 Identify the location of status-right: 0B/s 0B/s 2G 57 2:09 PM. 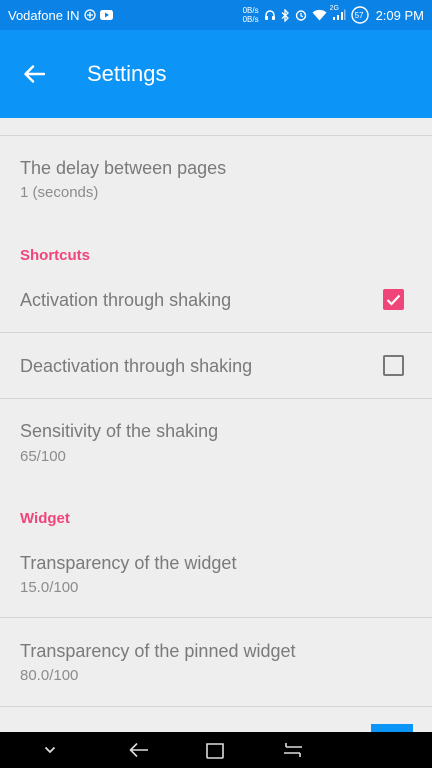
(333, 14).